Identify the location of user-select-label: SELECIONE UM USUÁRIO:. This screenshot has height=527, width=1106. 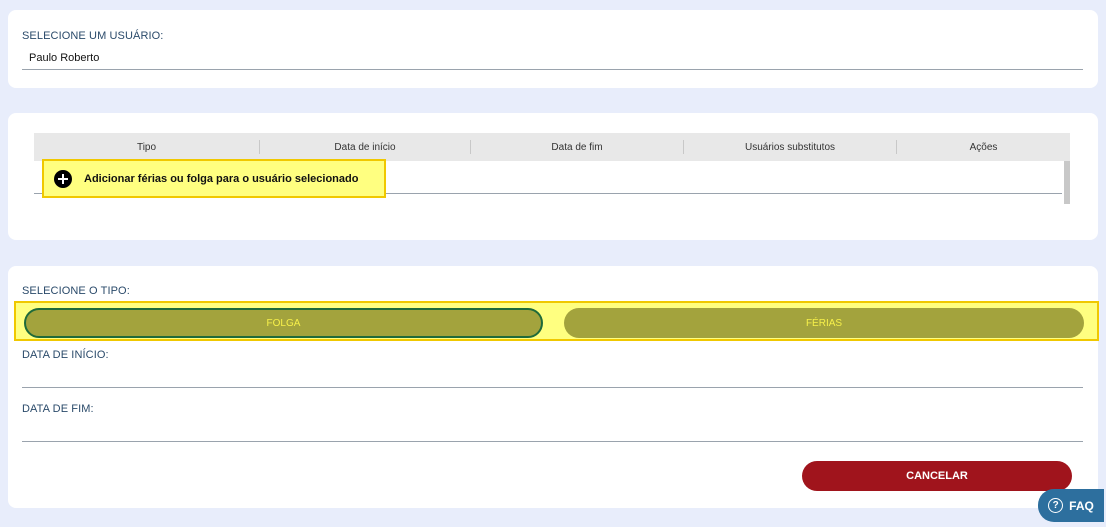
(93, 36).